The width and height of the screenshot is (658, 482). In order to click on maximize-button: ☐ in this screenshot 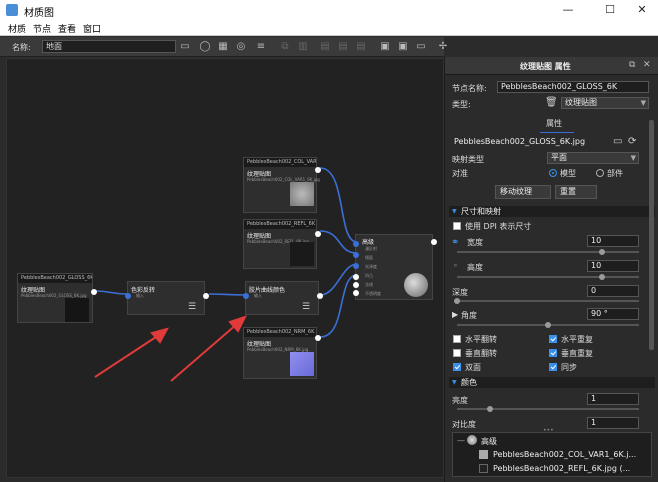, I will do `click(610, 10)`.